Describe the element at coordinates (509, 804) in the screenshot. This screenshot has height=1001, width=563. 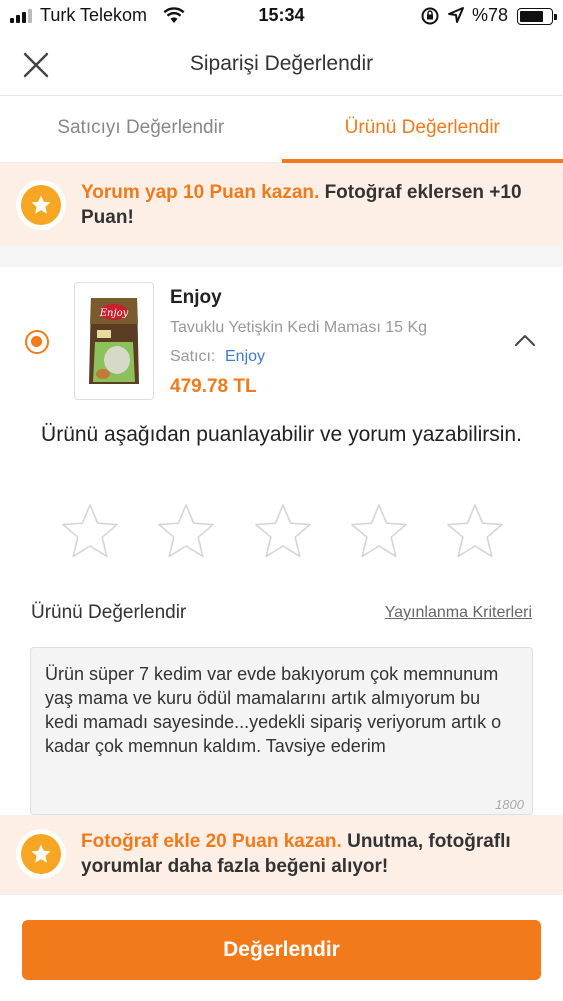
I see `character-counter: 1800` at that location.